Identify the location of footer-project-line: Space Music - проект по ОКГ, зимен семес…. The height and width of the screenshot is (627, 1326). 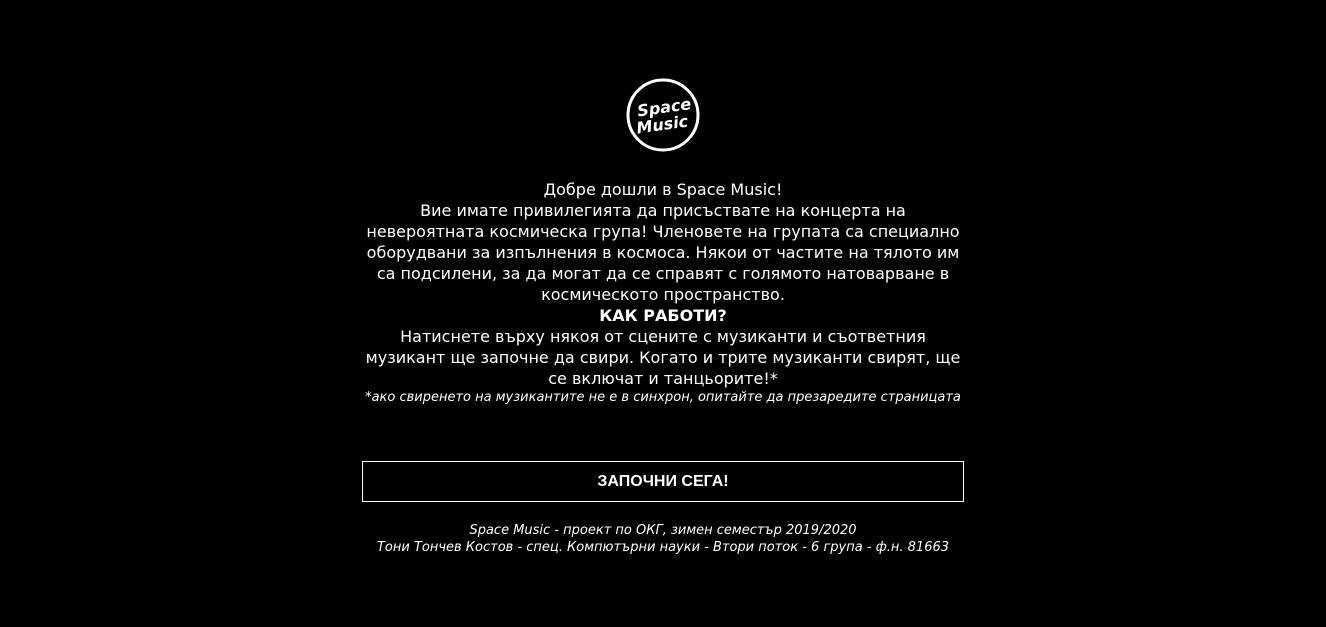
(663, 530).